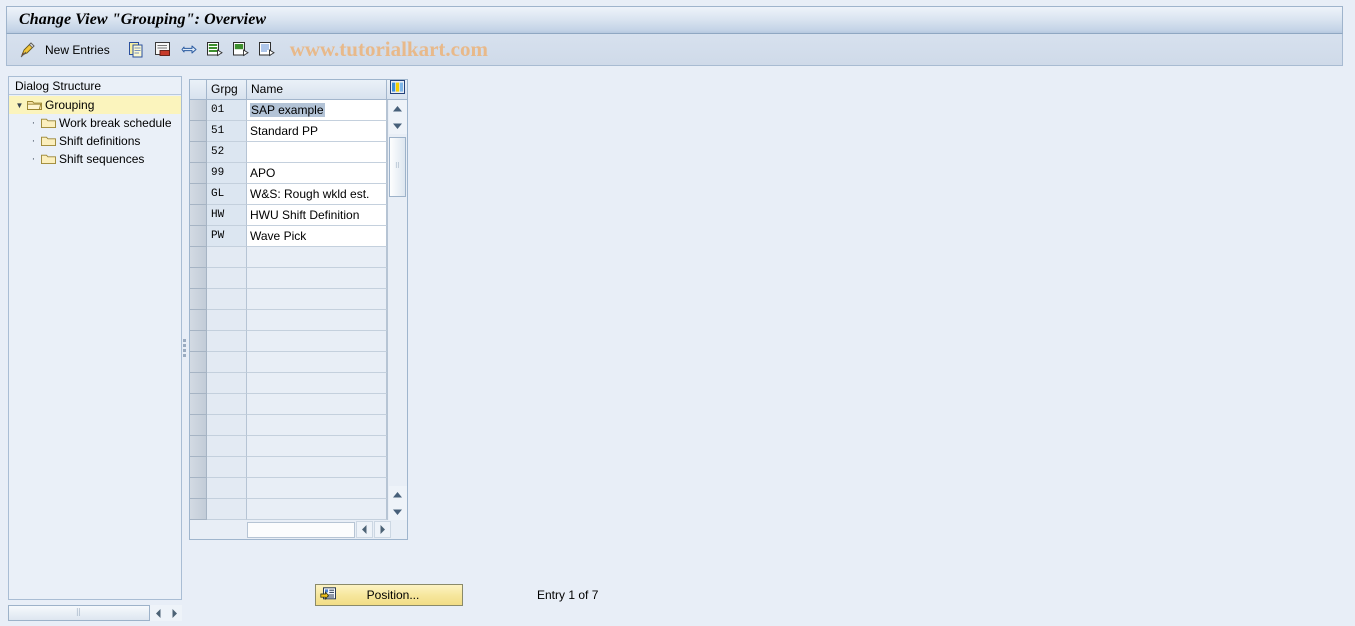 This screenshot has width=1355, height=626. What do you see at coordinates (227, 89) in the screenshot?
I see `column-header-grpg: Grpg` at bounding box center [227, 89].